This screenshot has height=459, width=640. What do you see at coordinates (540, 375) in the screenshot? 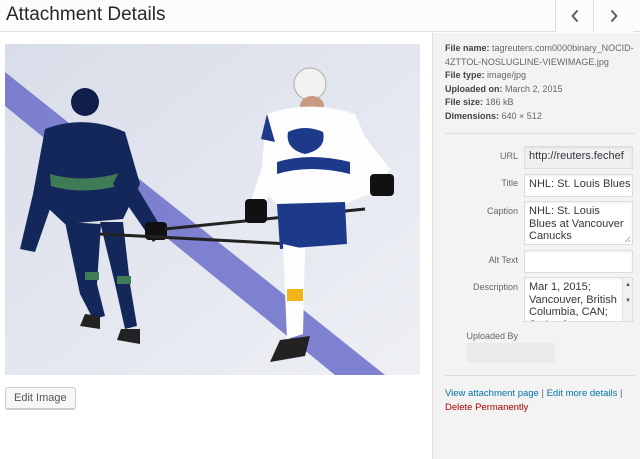
I see `links-divider` at bounding box center [540, 375].